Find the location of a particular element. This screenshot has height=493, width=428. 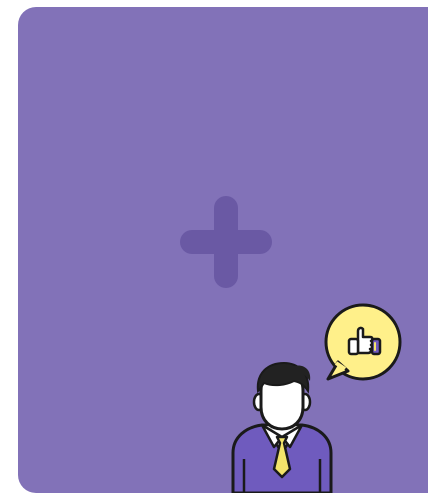

person-figure is located at coordinates (282, 427).